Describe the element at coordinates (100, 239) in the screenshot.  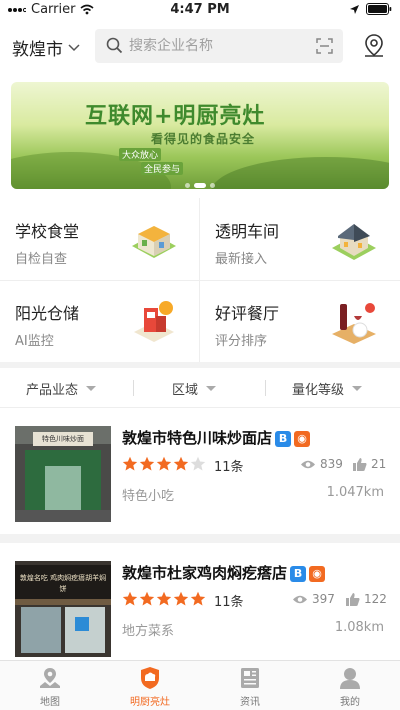
I see `category-school-canteen: 学校食堂 自检自查` at that location.